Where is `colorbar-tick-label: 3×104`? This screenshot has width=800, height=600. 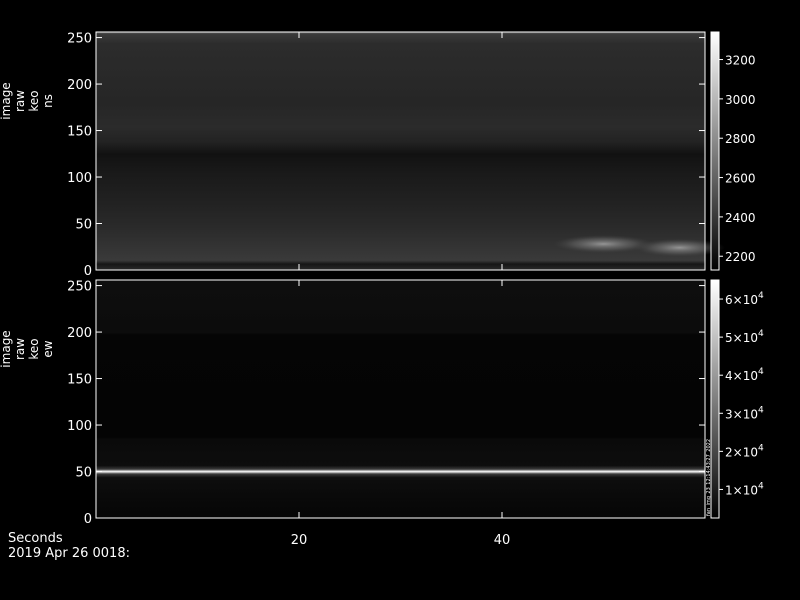 colorbar-tick-label: 3×104 is located at coordinates (744, 413).